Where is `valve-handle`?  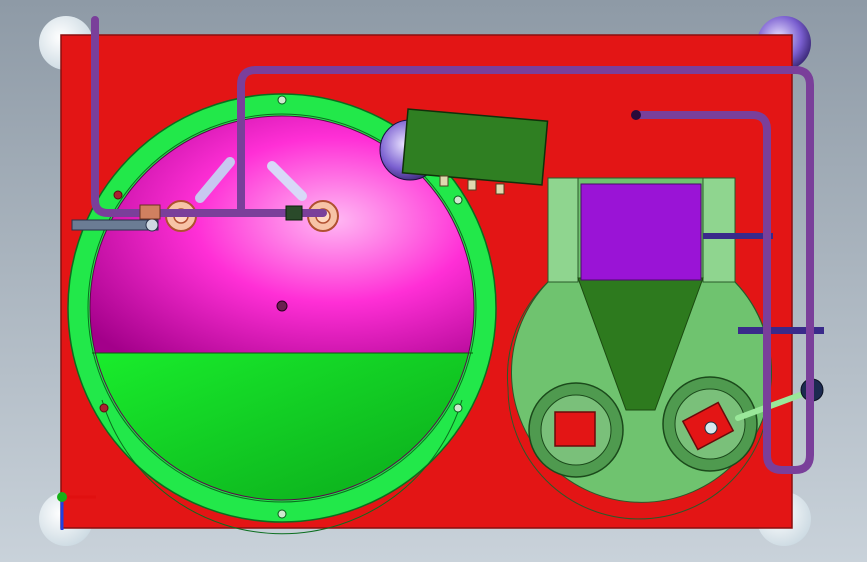 valve-handle is located at coordinates (115, 225).